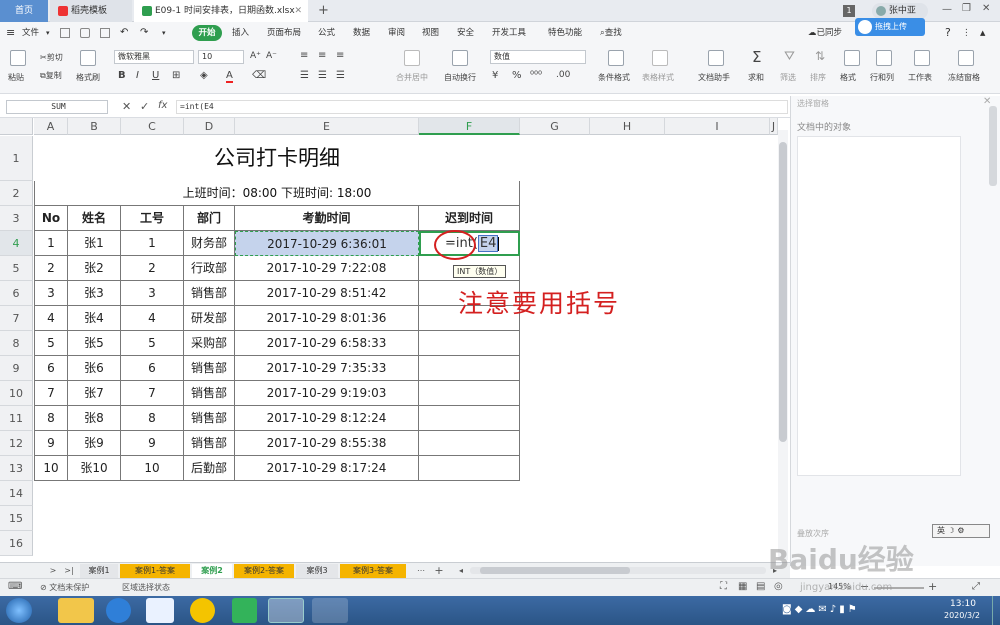 This screenshot has height=625, width=1000. What do you see at coordinates (327, 418) in the screenshot?
I see `table-cell: 2017-10-29 8:12:24` at bounding box center [327, 418].